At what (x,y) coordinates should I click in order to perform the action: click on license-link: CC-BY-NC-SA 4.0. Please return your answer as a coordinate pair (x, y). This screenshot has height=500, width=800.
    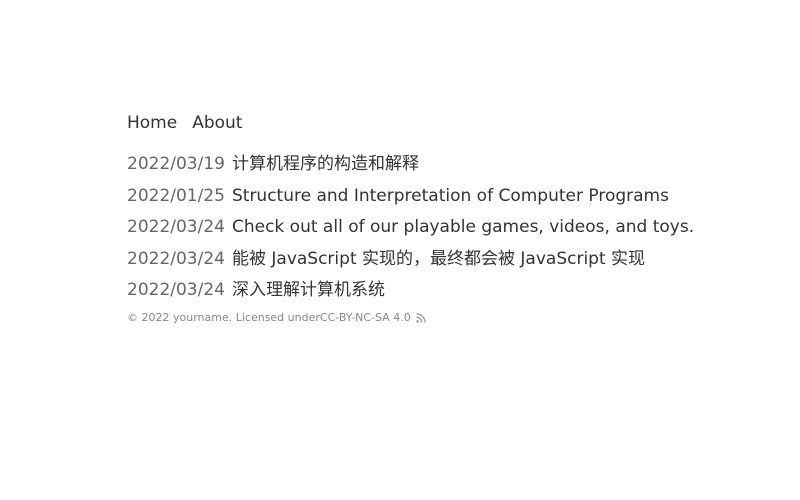
    Looking at the image, I should click on (365, 318).